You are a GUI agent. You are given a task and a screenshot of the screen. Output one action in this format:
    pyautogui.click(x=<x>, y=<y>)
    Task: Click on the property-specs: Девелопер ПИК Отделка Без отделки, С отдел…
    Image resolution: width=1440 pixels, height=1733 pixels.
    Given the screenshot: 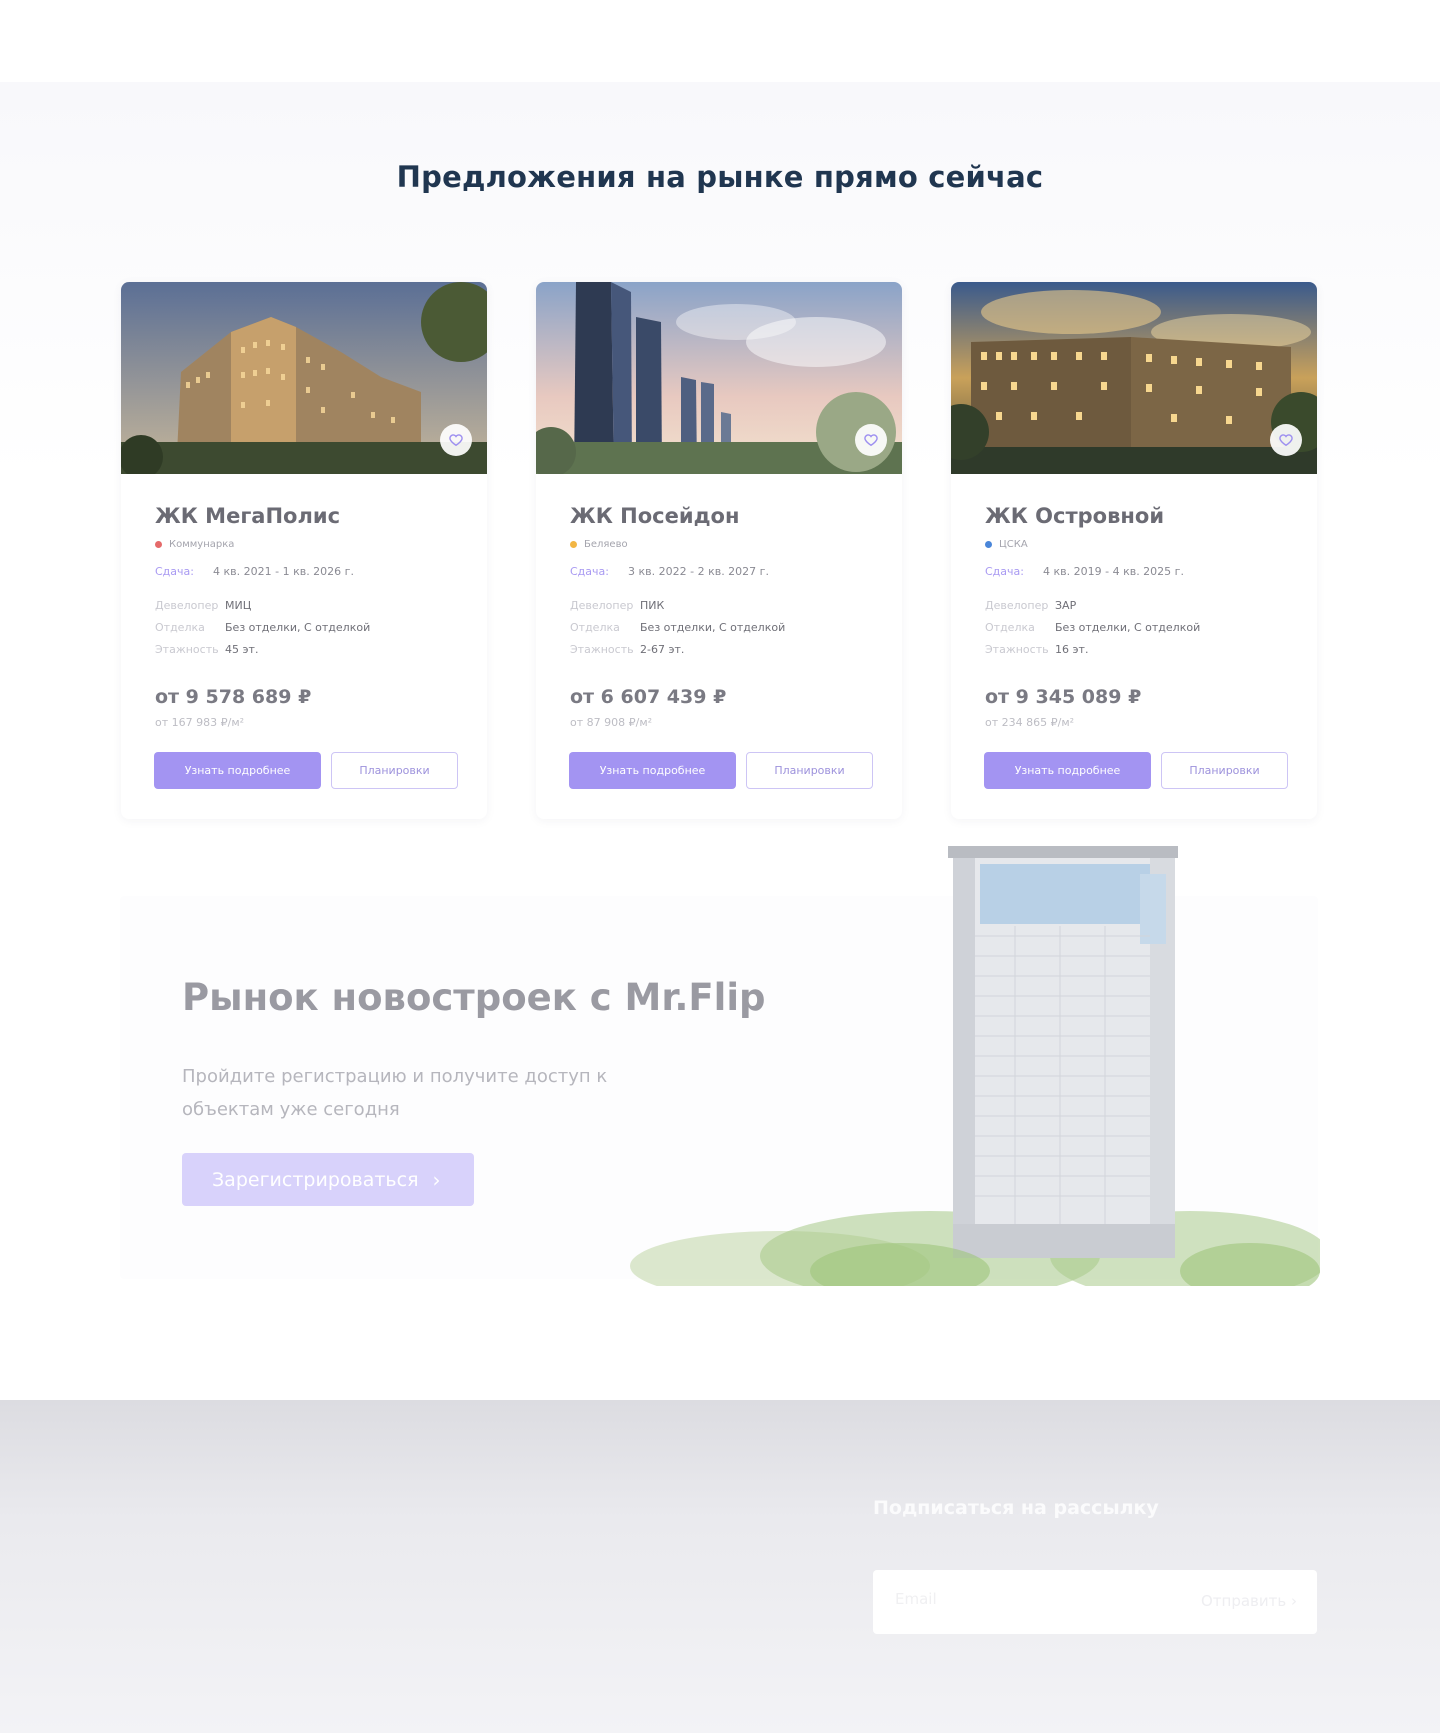 What is the action you would take?
    pyautogui.click(x=722, y=627)
    